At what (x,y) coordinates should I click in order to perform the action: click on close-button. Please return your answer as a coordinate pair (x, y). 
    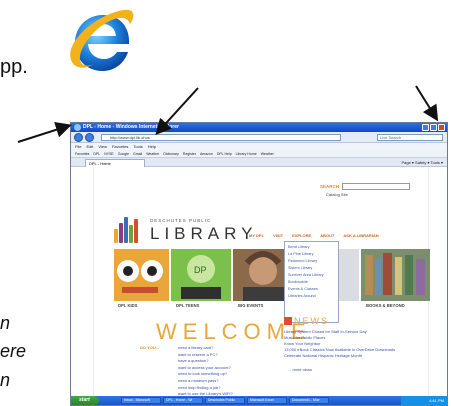
    Looking at the image, I should click on (441, 127).